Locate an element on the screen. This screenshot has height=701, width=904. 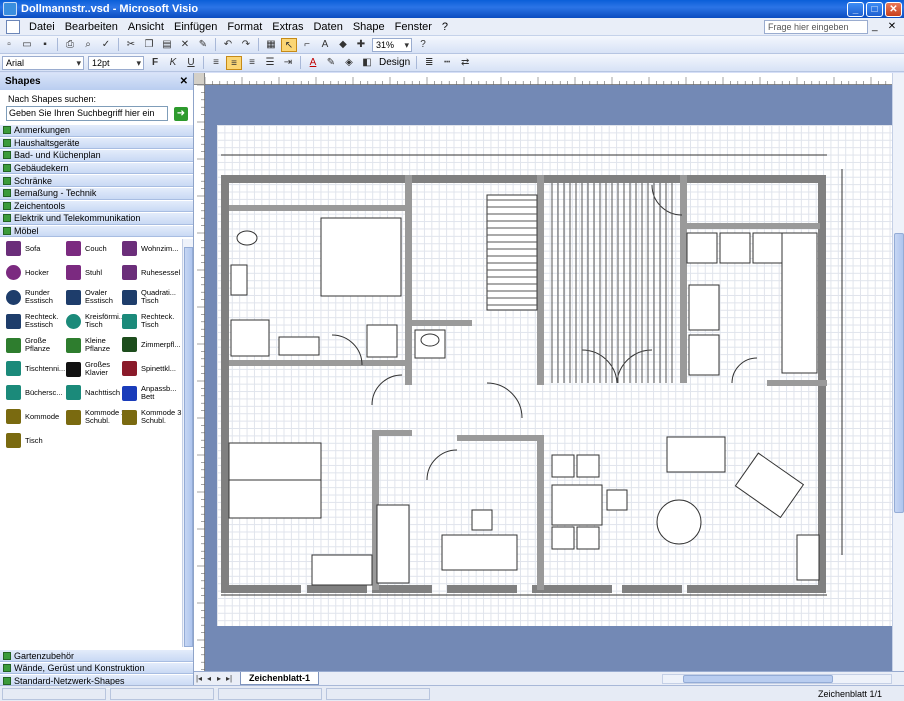
prev-page-icon: ◂ is located at coordinates (209, 678).